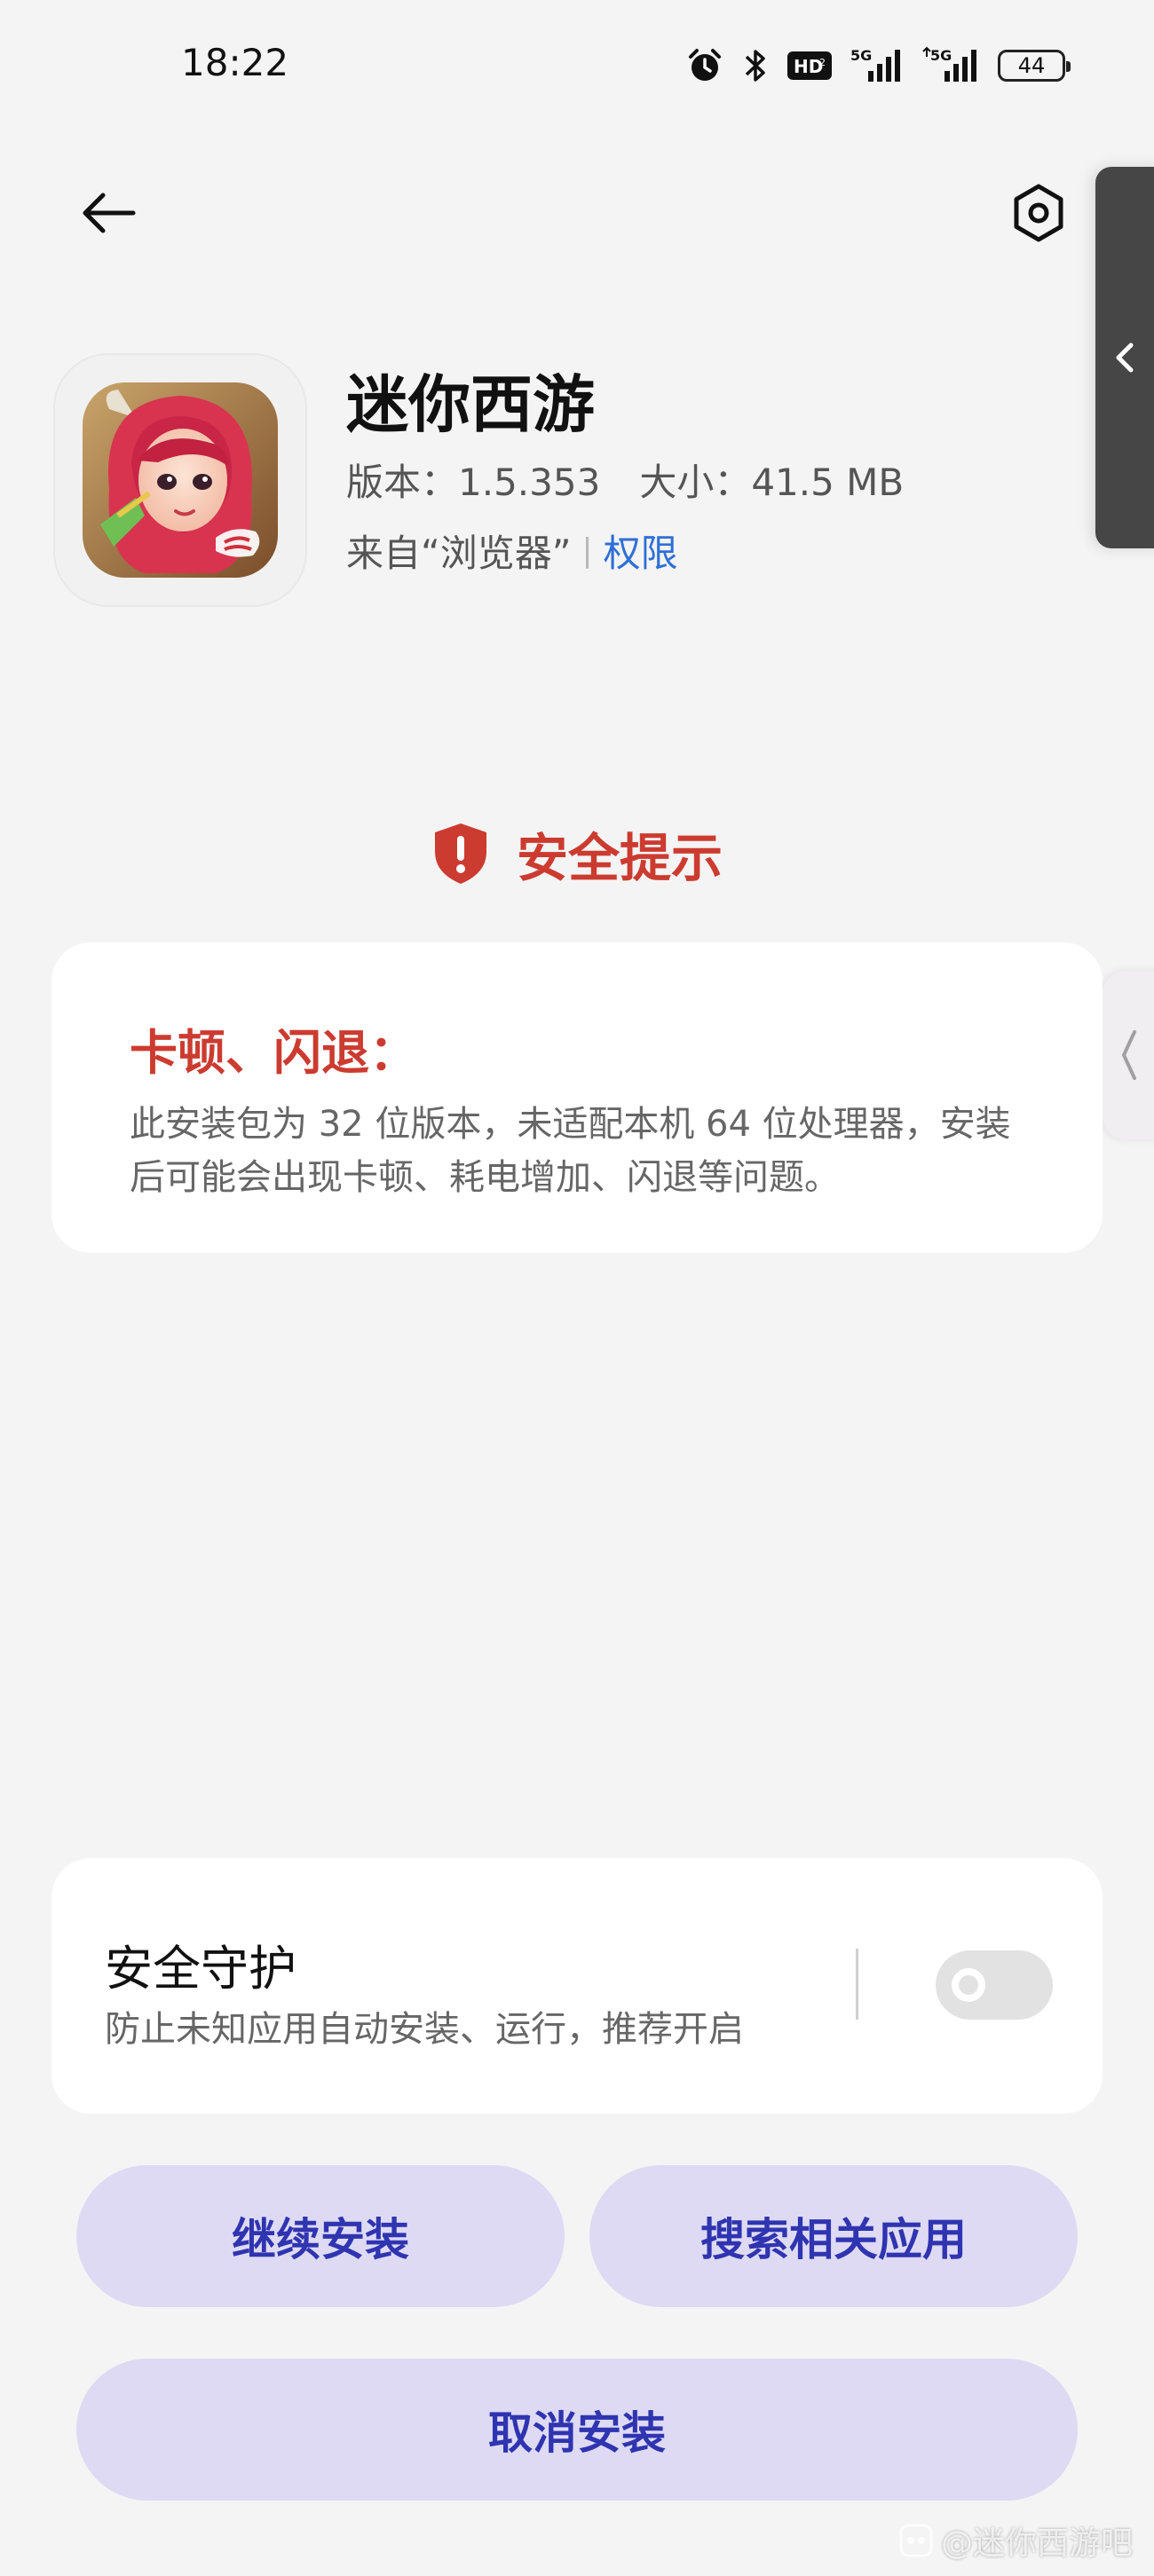 The width and height of the screenshot is (1154, 2576). Describe the element at coordinates (950, 65) in the screenshot. I see `signal-5g-icon-2: 5G` at that location.